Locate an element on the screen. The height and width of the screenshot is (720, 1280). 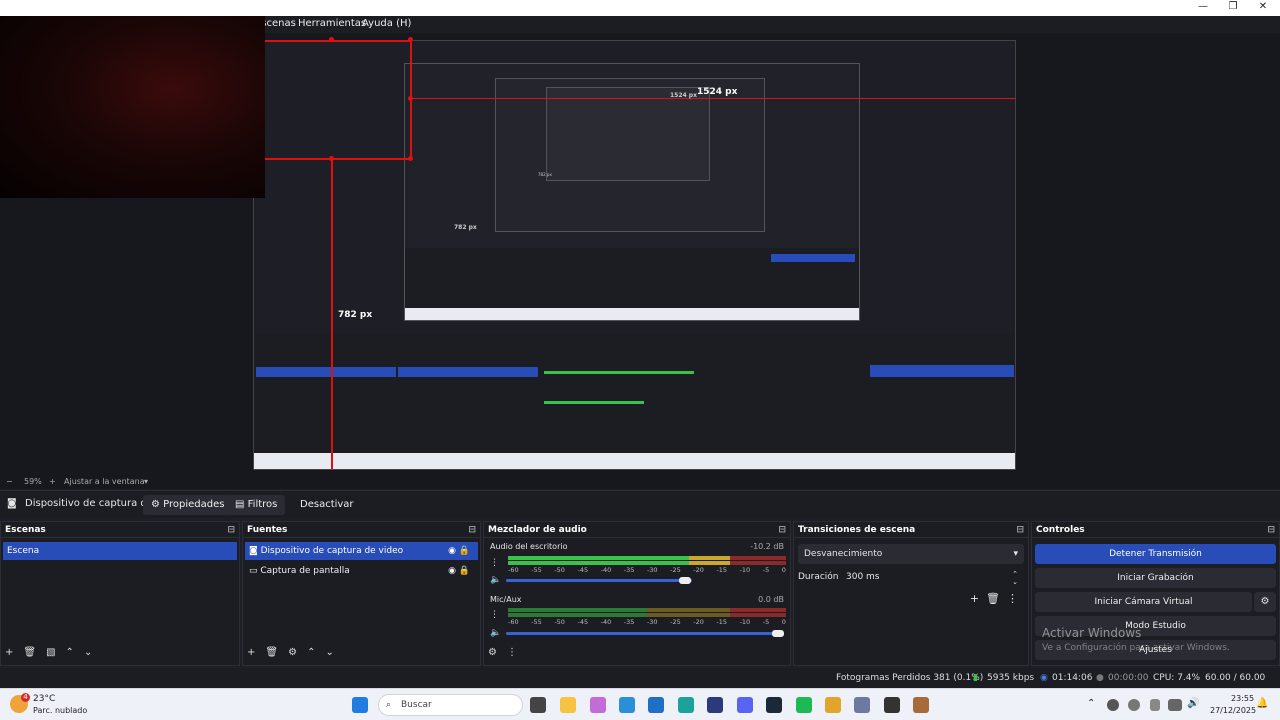
weather-badge: 4 is located at coordinates (25, 697).